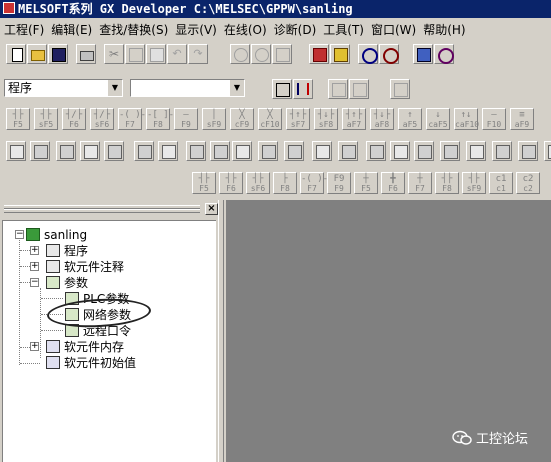 The width and height of the screenshot is (551, 462). I want to click on tree-node-root: sanling, so click(56, 235).